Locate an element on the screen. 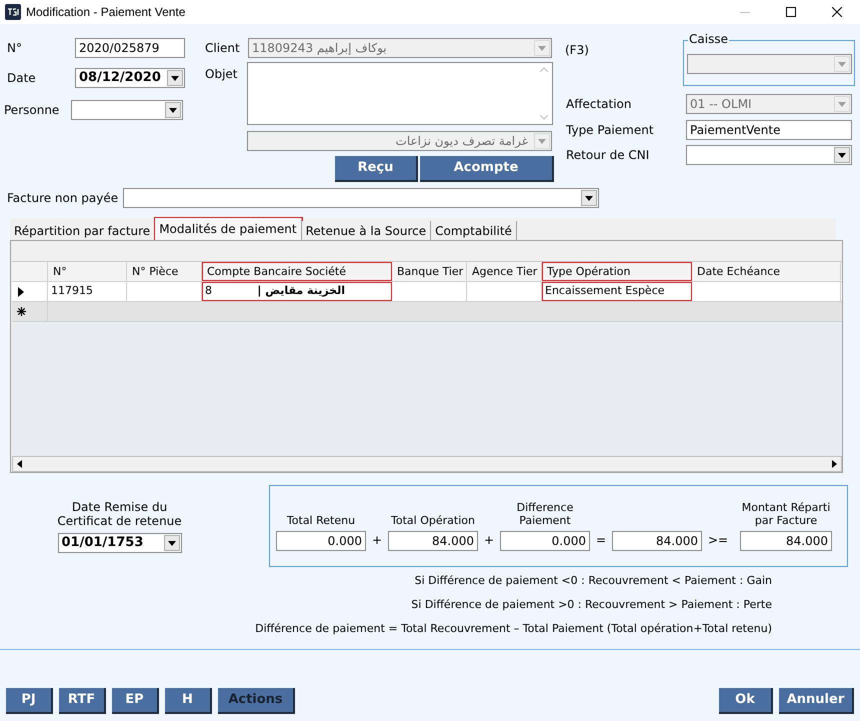  field-label: Date Remise du Certificat de retenue is located at coordinates (119, 514).